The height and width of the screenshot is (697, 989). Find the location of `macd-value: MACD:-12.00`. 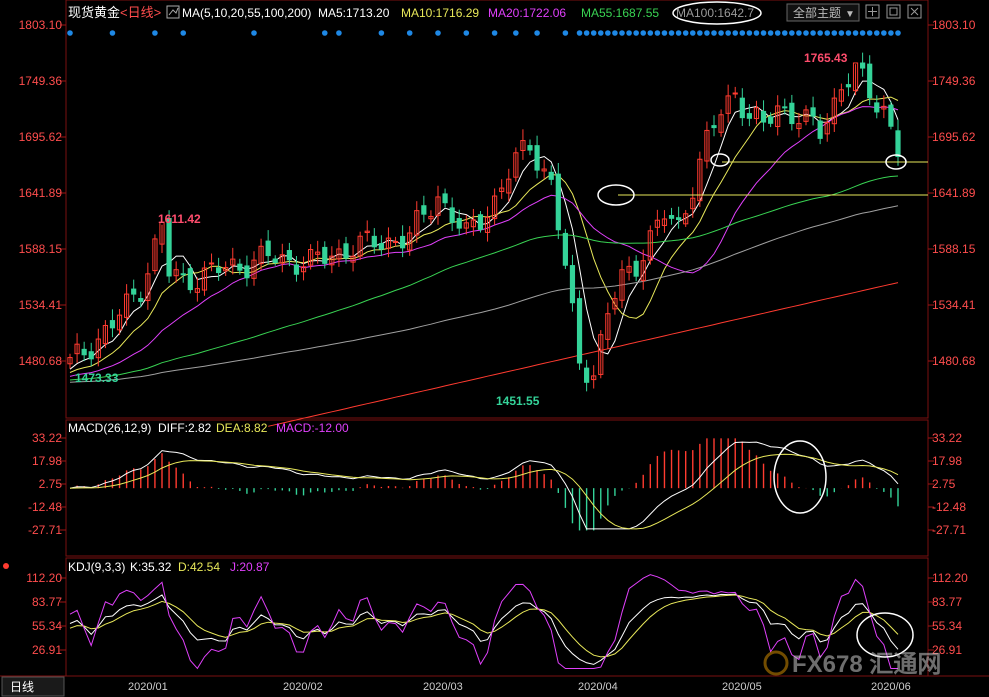

macd-value: MACD:-12.00 is located at coordinates (312, 428).